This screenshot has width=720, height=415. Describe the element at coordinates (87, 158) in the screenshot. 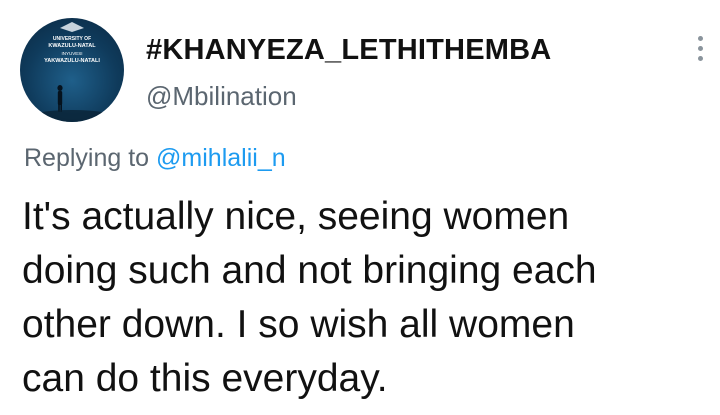

I see `reply-prefix: Replying to` at that location.